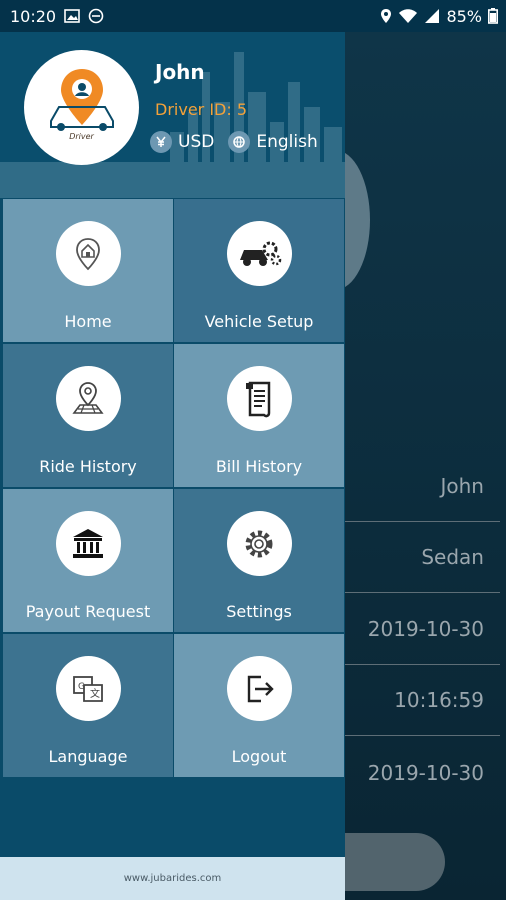 The height and width of the screenshot is (900, 506). Describe the element at coordinates (88, 688) in the screenshot. I see `translate-icon: G 文` at that location.